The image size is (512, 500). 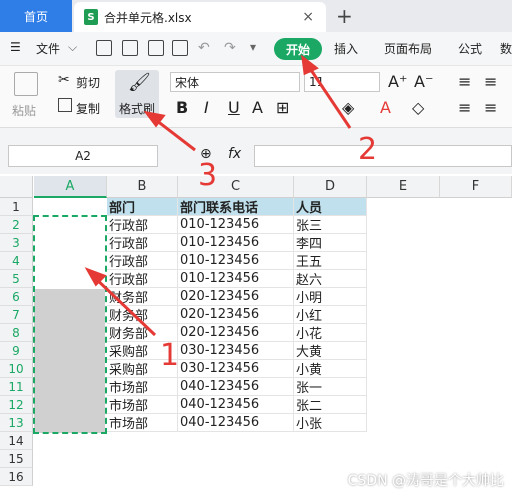 What do you see at coordinates (310, 65) in the screenshot?
I see `arrow-2-head` at bounding box center [310, 65].